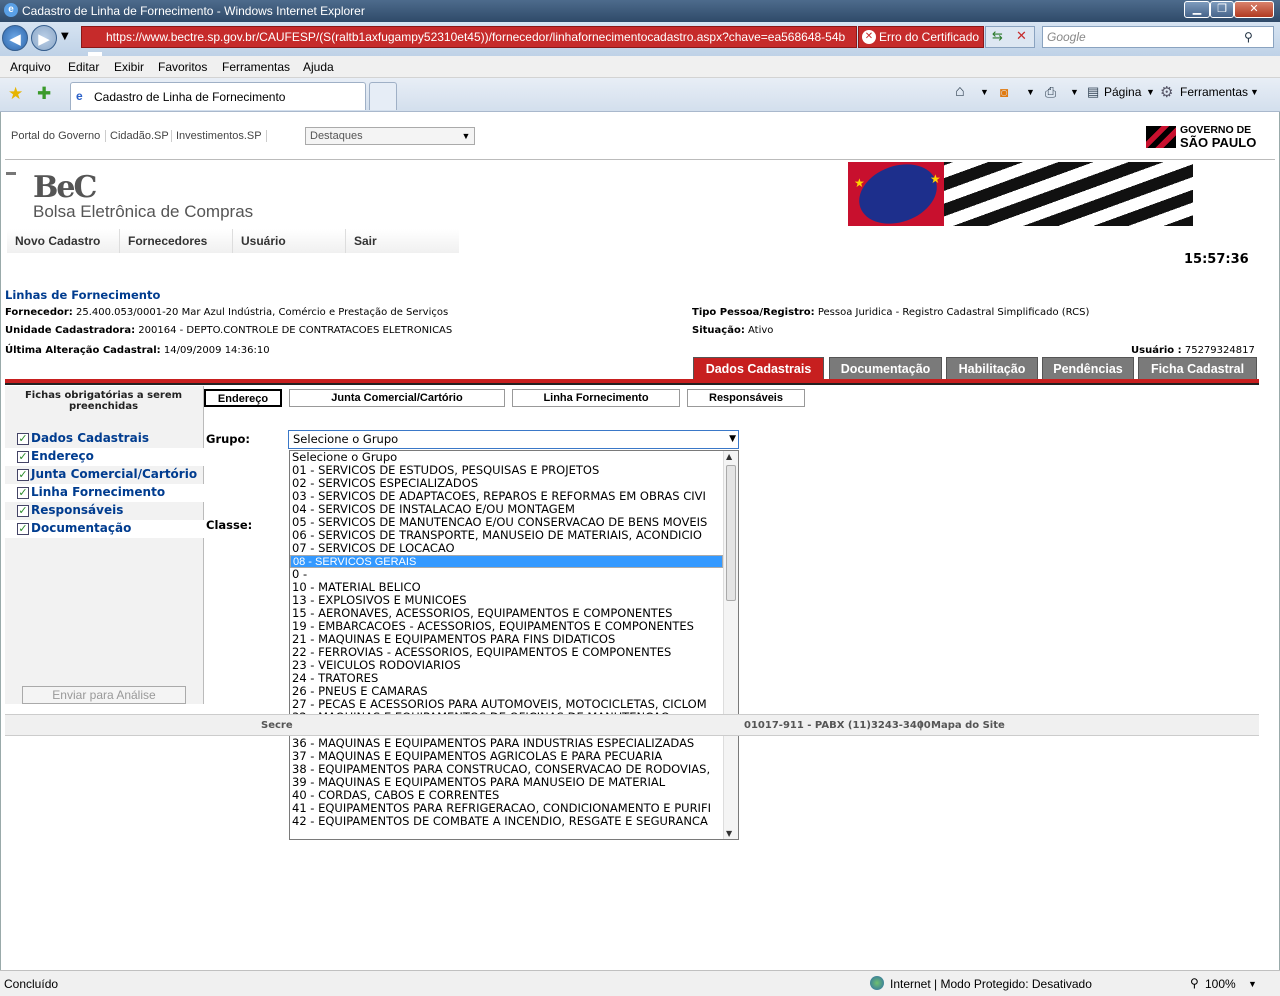 The image size is (1280, 996). I want to click on minimize-button: ▁, so click(1197, 9).